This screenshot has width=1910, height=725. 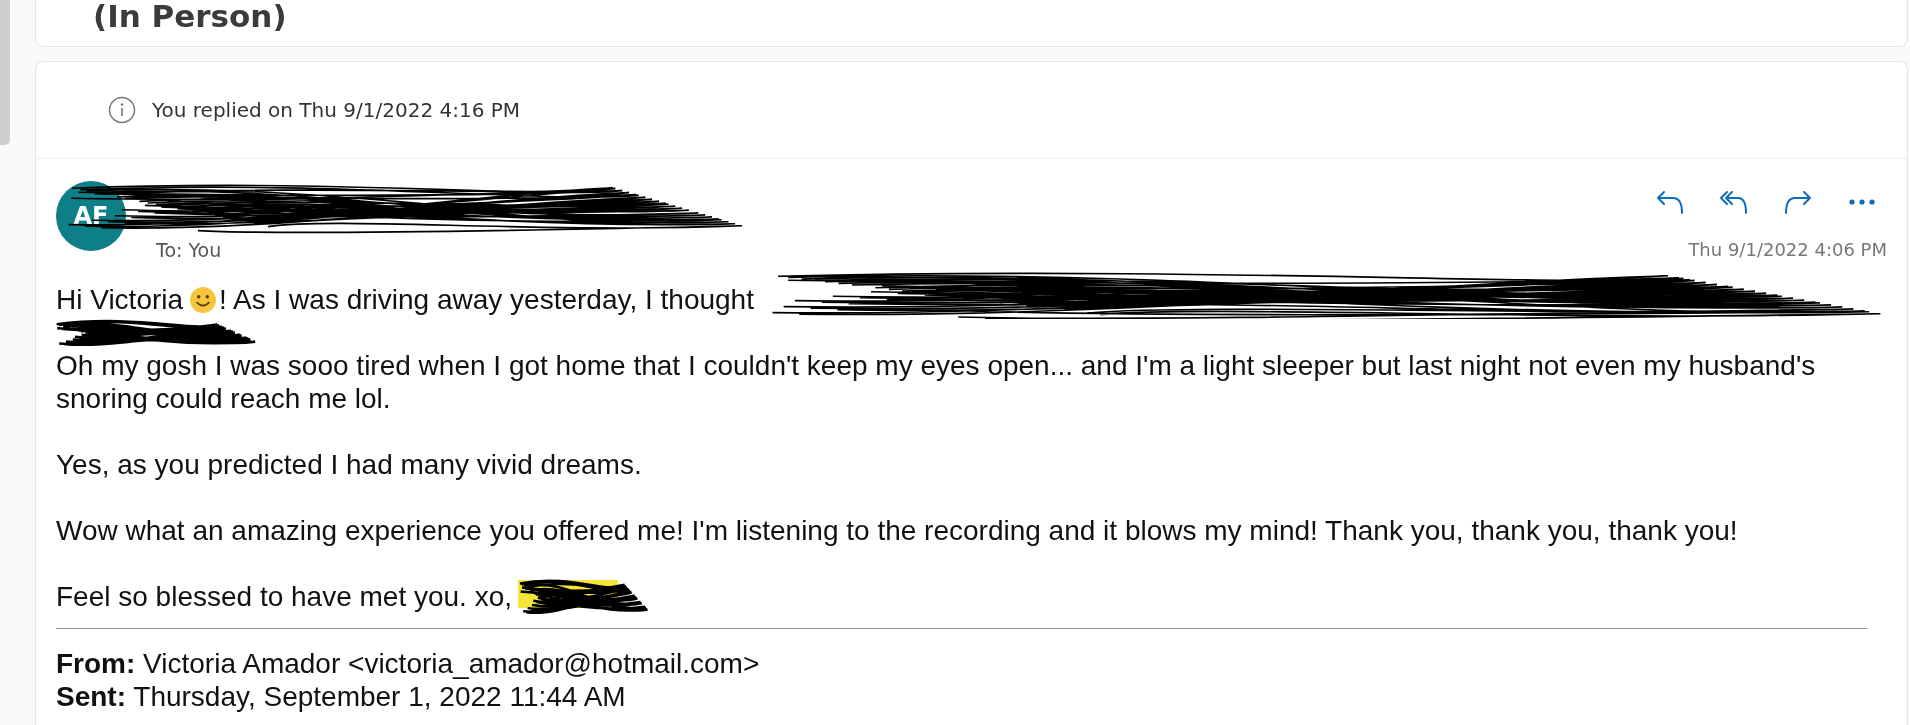 I want to click on scrollbar, so click(x=5, y=72).